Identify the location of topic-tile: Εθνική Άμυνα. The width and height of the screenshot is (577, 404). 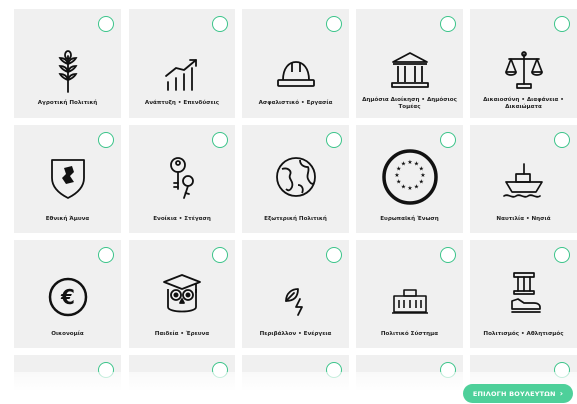
(67, 179).